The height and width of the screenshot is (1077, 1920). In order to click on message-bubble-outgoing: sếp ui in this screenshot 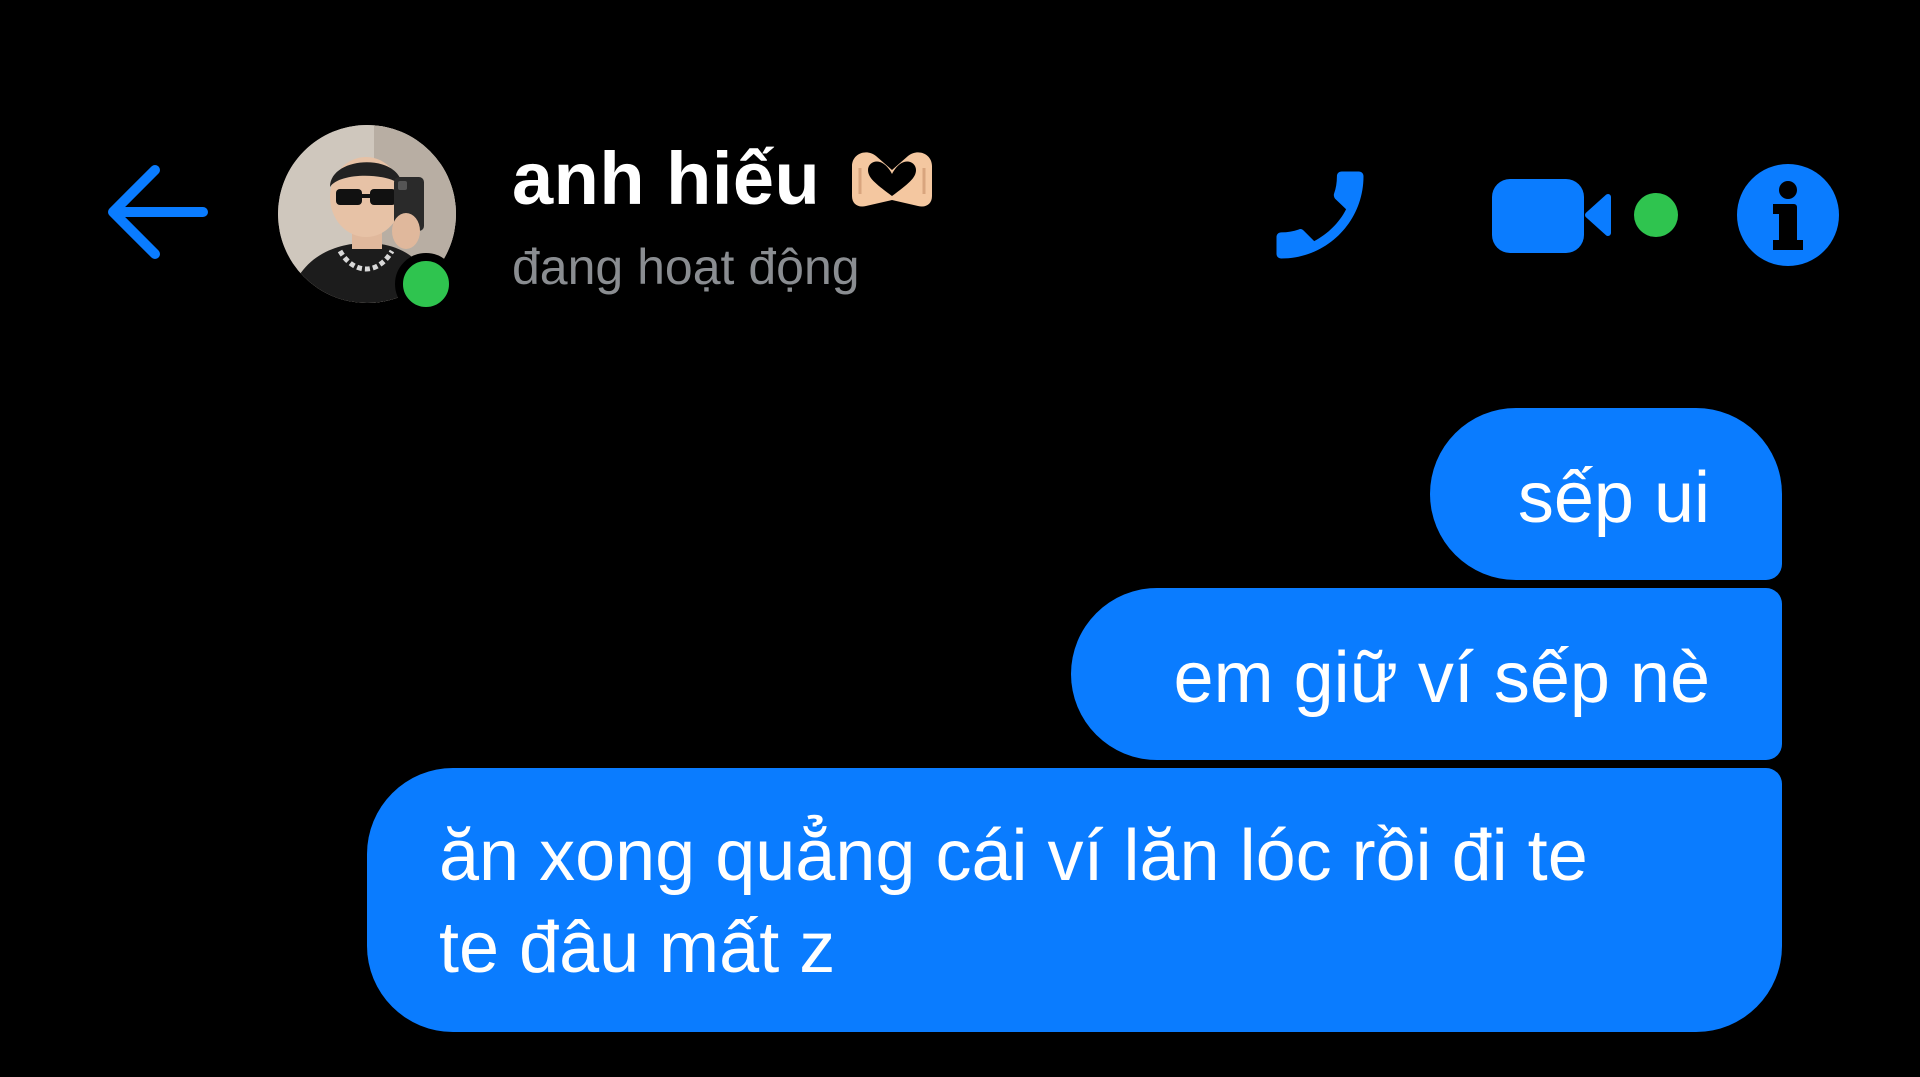, I will do `click(1606, 494)`.